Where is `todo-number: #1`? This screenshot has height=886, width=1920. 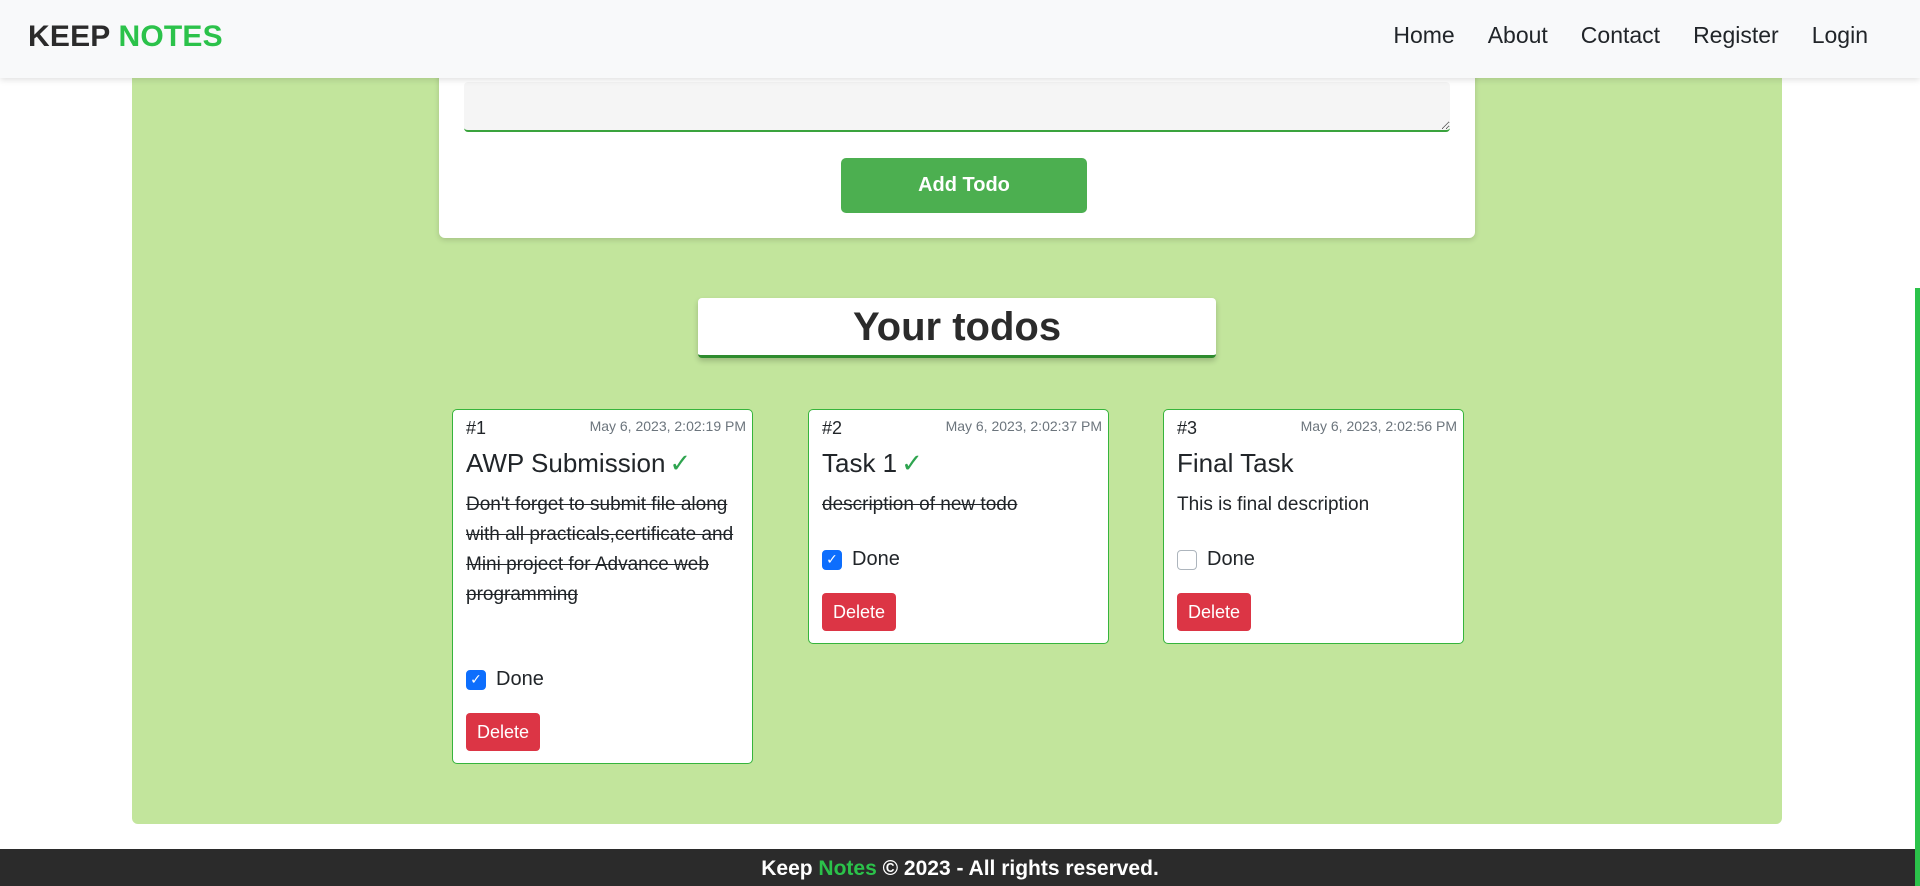
todo-number: #1 is located at coordinates (476, 428).